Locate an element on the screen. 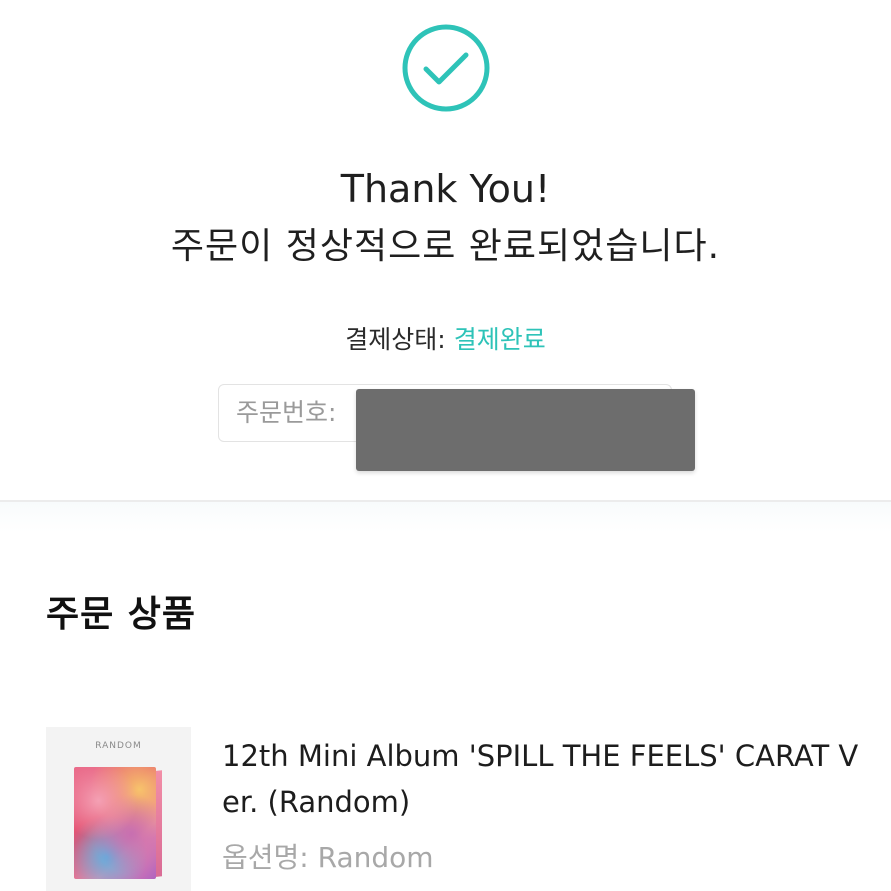 The image size is (891, 891). payment-status-label: 결제상태: is located at coordinates (395, 339).